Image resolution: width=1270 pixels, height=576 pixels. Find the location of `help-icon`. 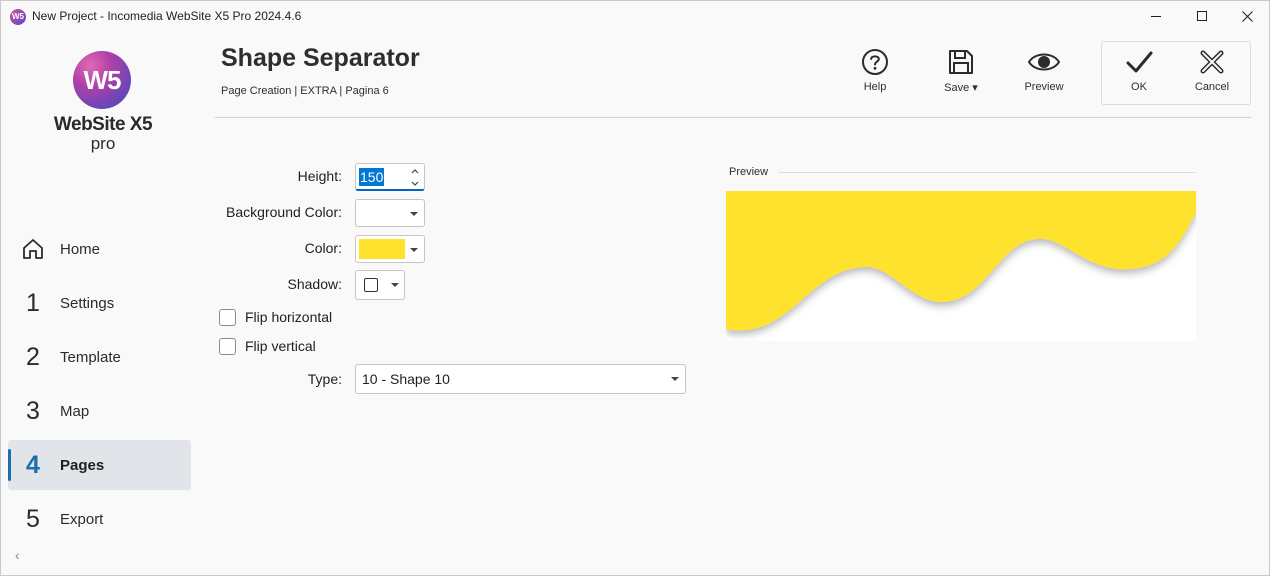

help-icon is located at coordinates (875, 62).